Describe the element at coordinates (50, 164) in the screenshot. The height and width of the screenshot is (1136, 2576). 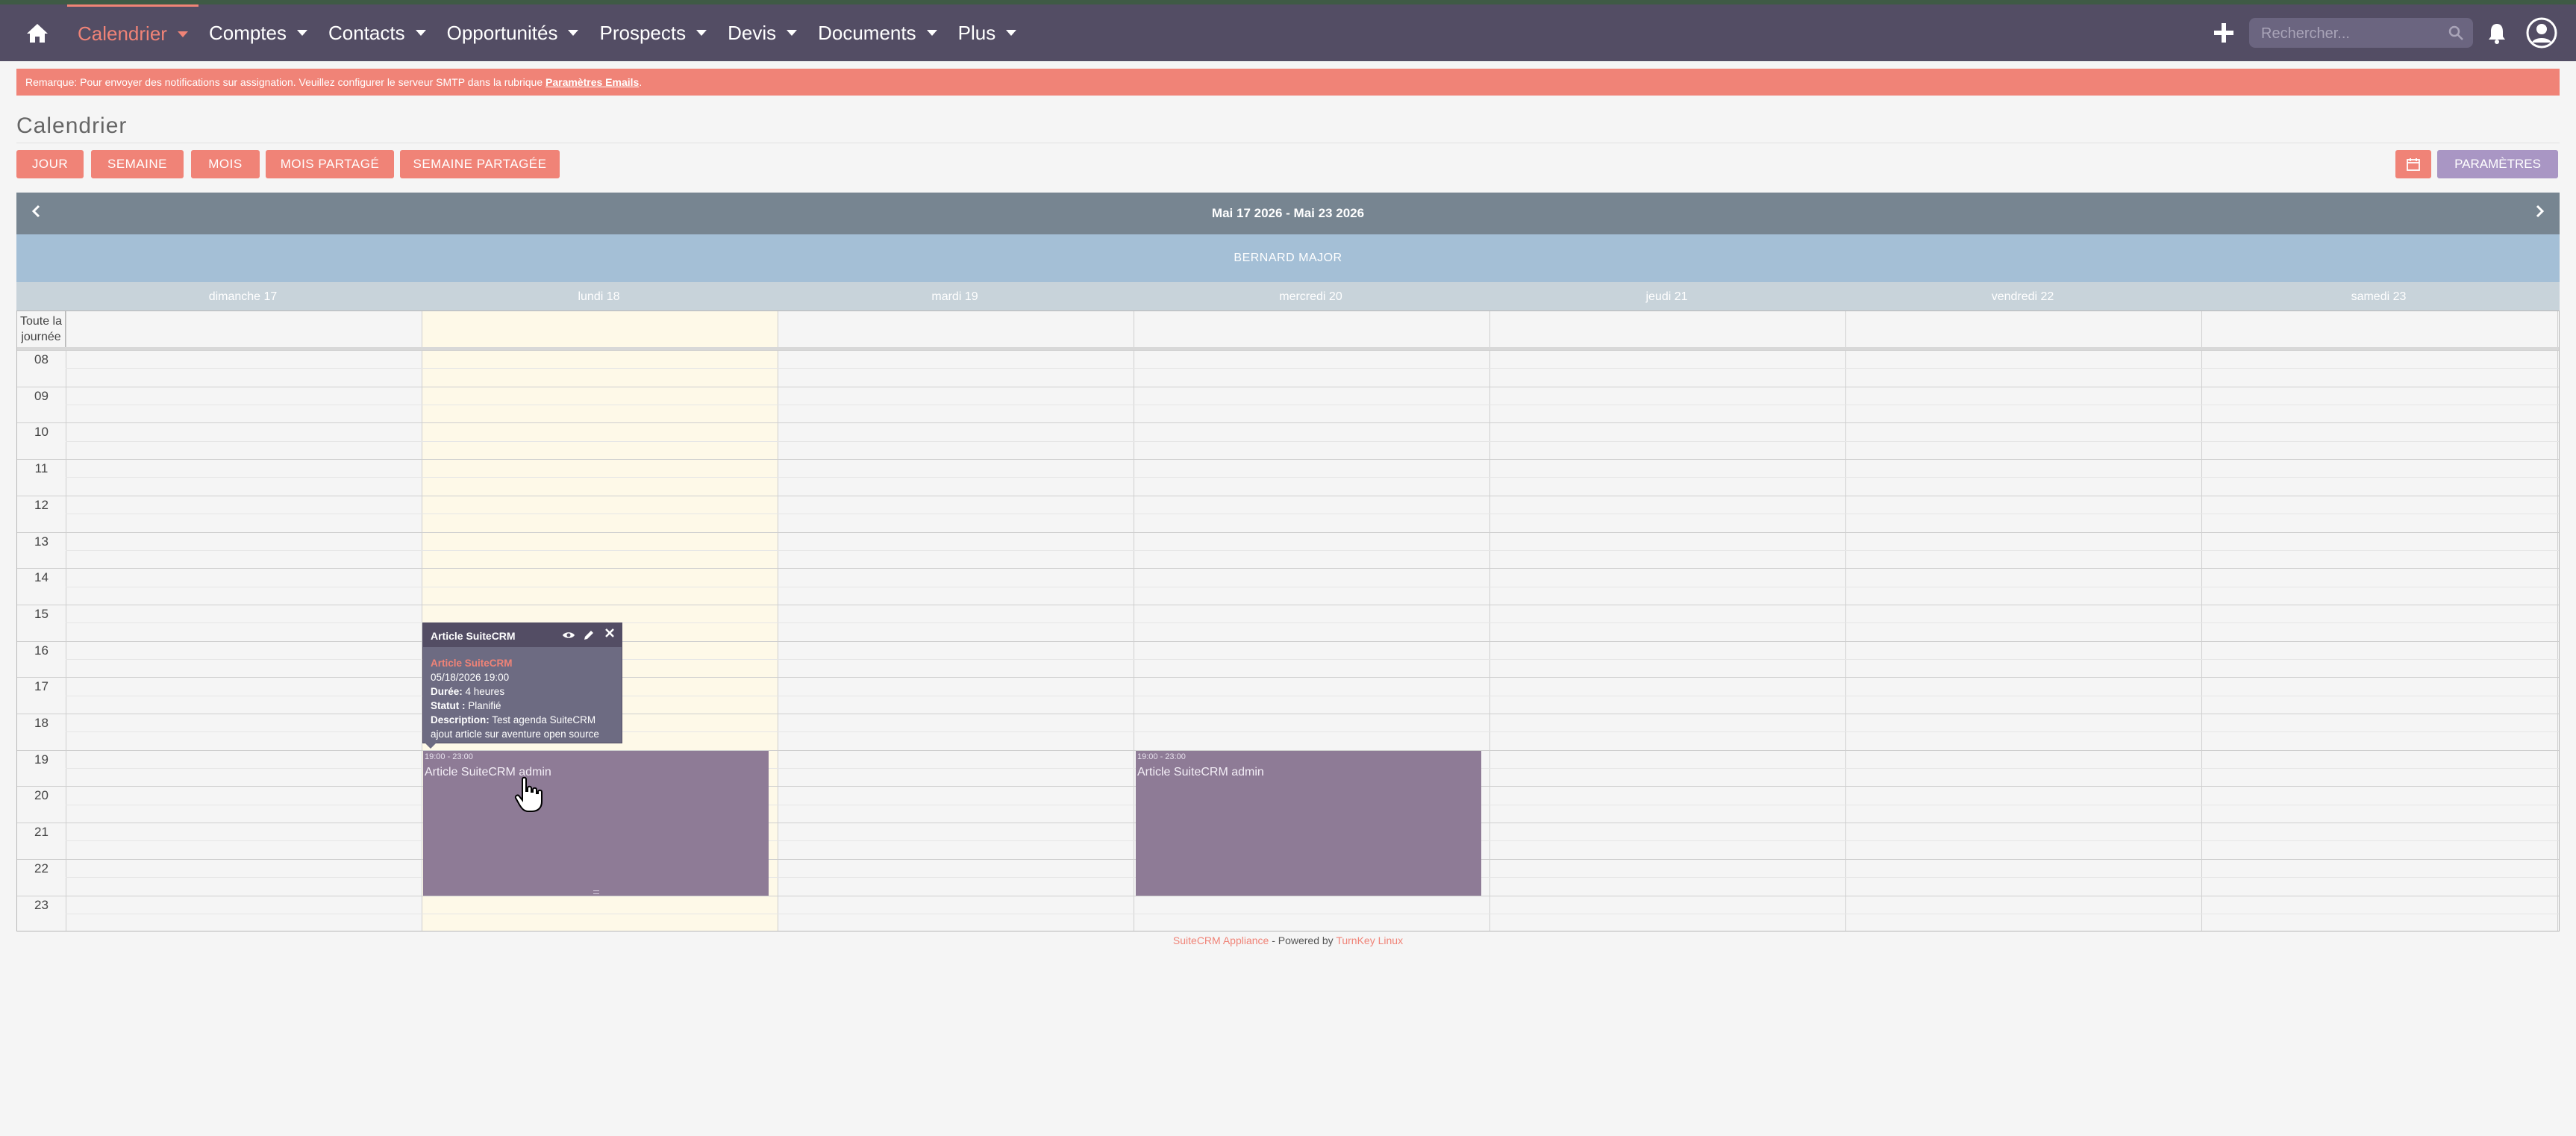
I see `view-day-button: JOUR` at that location.